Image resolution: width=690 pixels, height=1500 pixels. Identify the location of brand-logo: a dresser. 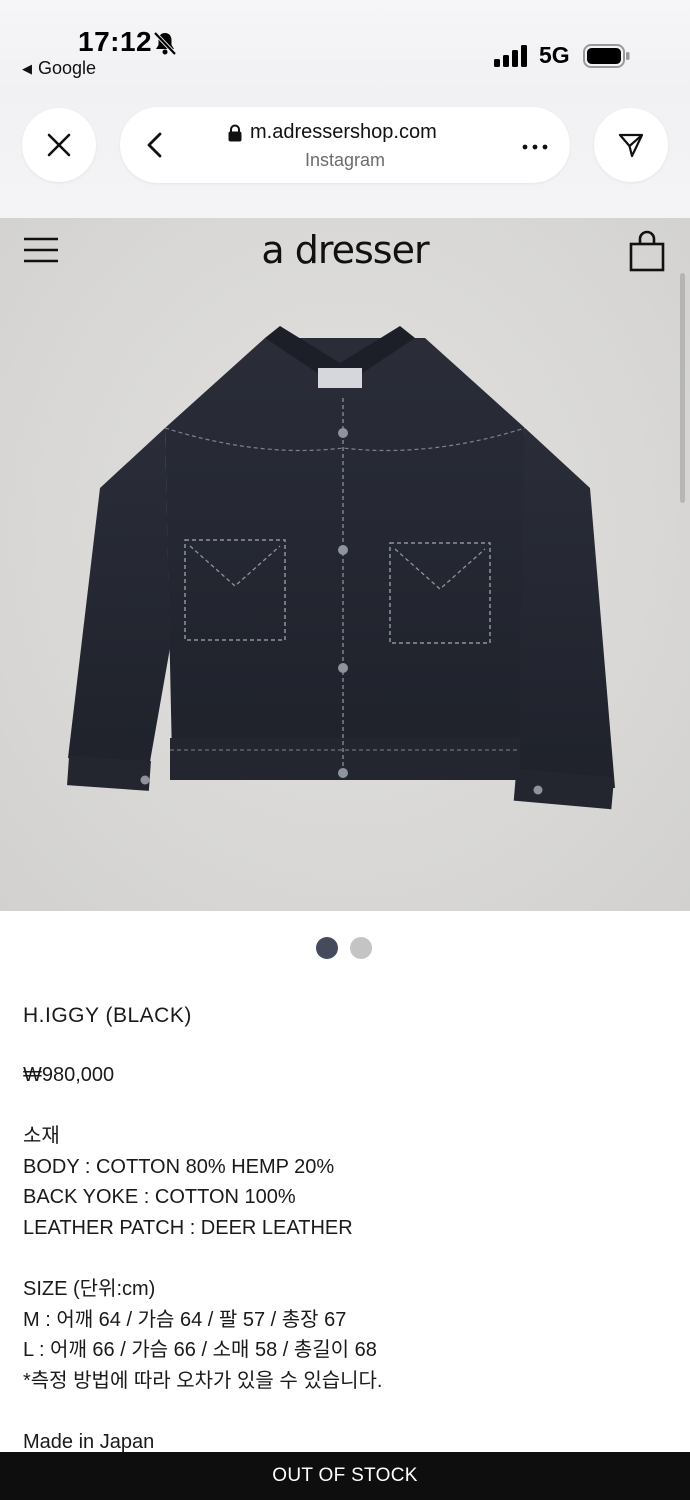
(345, 250).